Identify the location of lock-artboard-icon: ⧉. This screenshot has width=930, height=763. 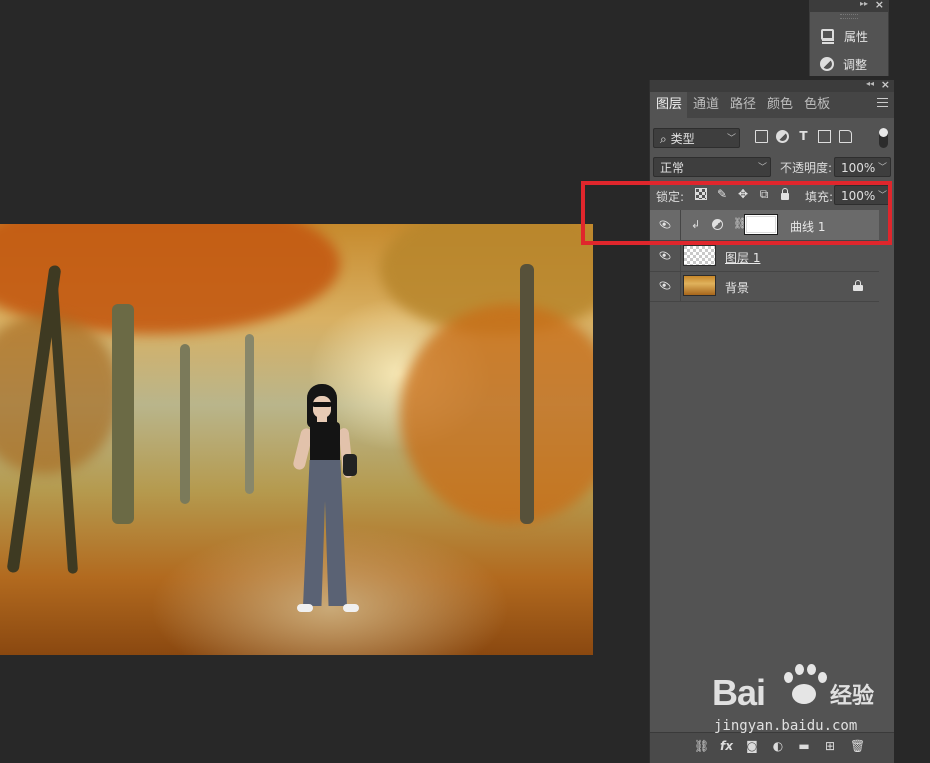
(764, 194).